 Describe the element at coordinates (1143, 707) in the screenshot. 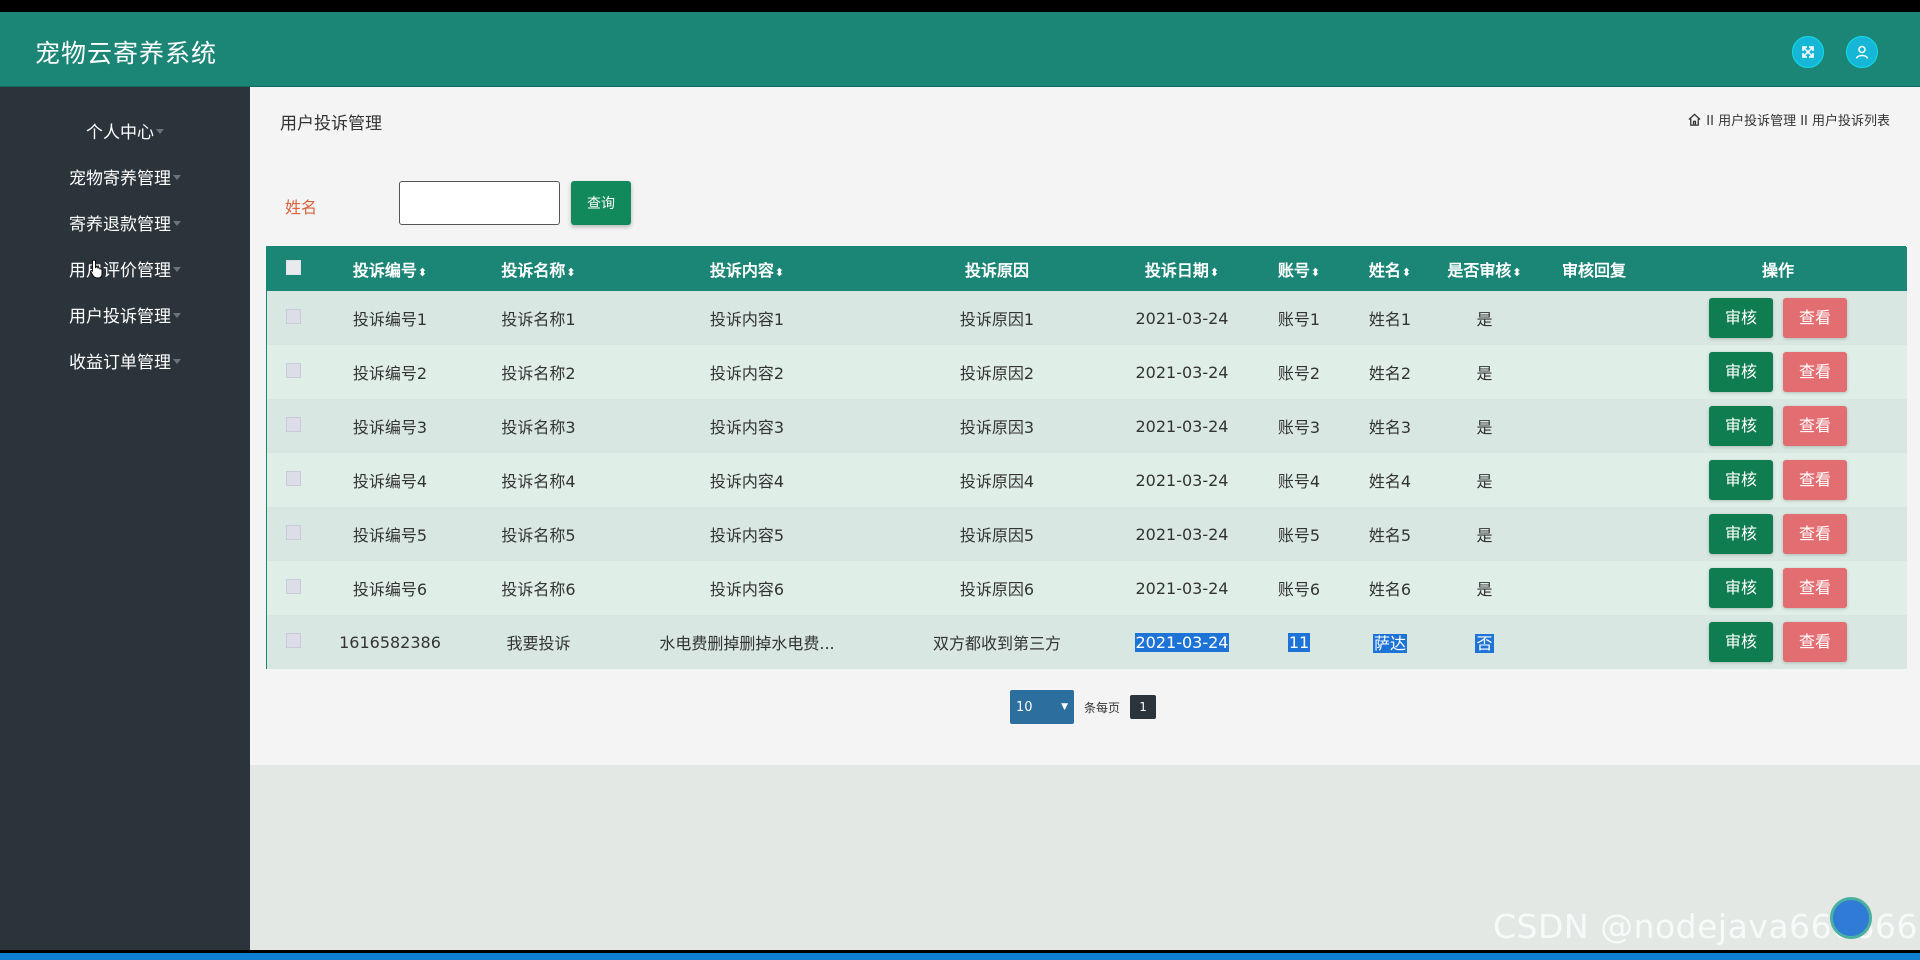

I see `page-number-button: 1` at that location.